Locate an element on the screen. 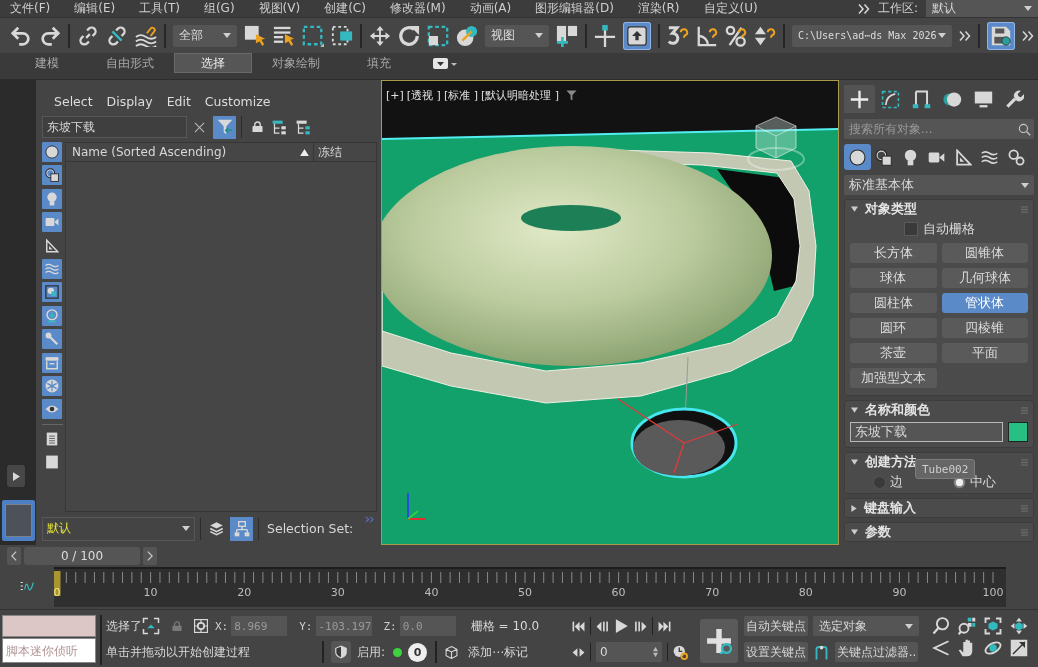  ribbon-tab: 选择 is located at coordinates (213, 63).